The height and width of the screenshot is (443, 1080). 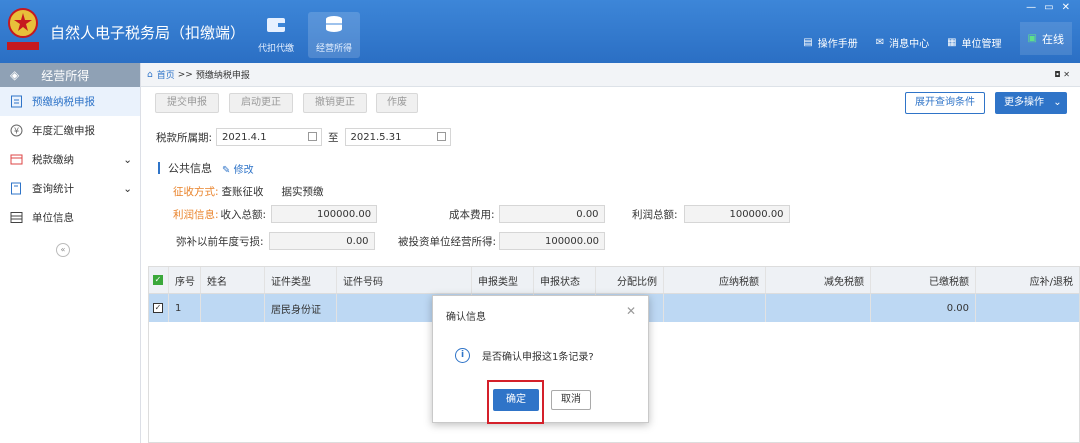 I want to click on cost-group: 成本费用: 0.00, so click(x=527, y=214).